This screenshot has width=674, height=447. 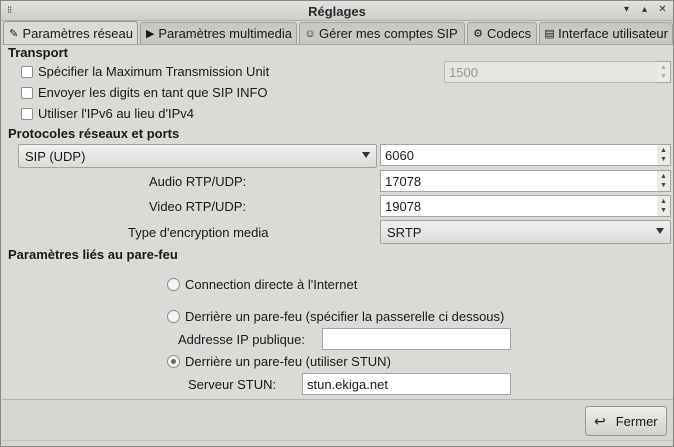 I want to click on tab-interface: ▤ Interface utilisateur, so click(x=606, y=33).